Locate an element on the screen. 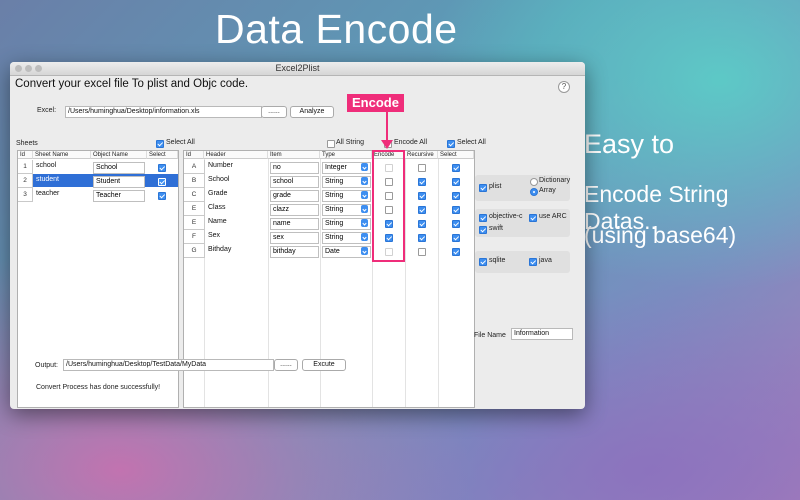  objective-c-checkbox is located at coordinates (483, 218).